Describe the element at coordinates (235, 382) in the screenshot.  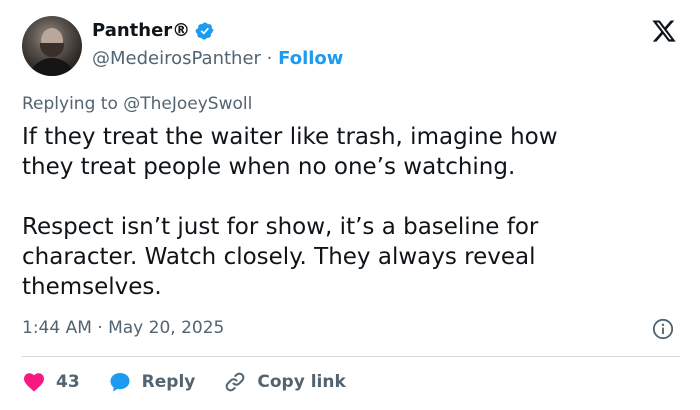
I see `link-icon` at that location.